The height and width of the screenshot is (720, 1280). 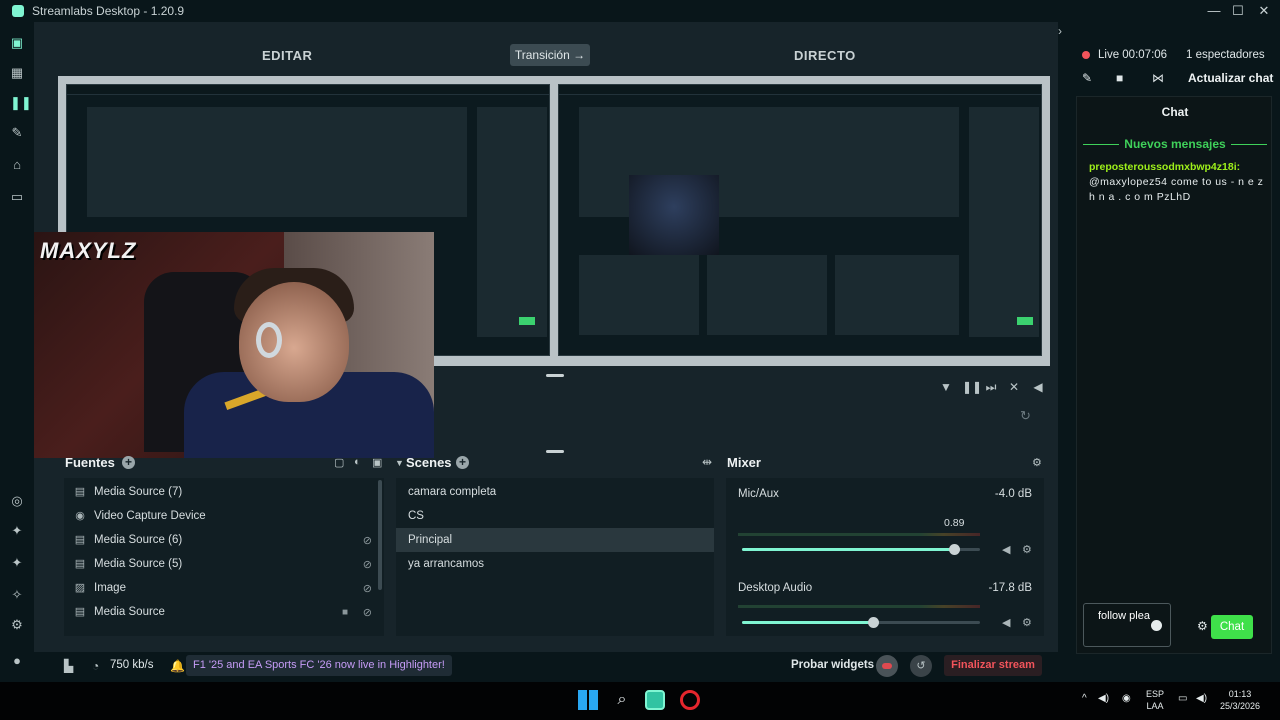 I want to click on language-indicator: ESP LAA, so click(x=1155, y=700).